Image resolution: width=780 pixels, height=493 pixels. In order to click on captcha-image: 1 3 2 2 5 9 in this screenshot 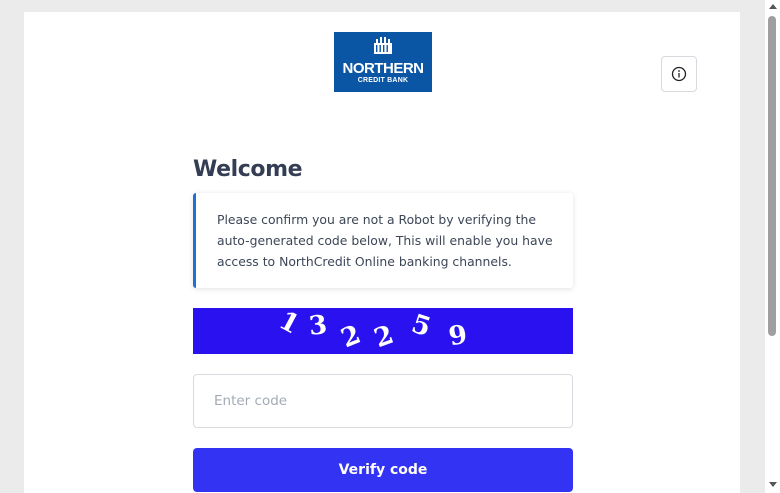, I will do `click(383, 331)`.